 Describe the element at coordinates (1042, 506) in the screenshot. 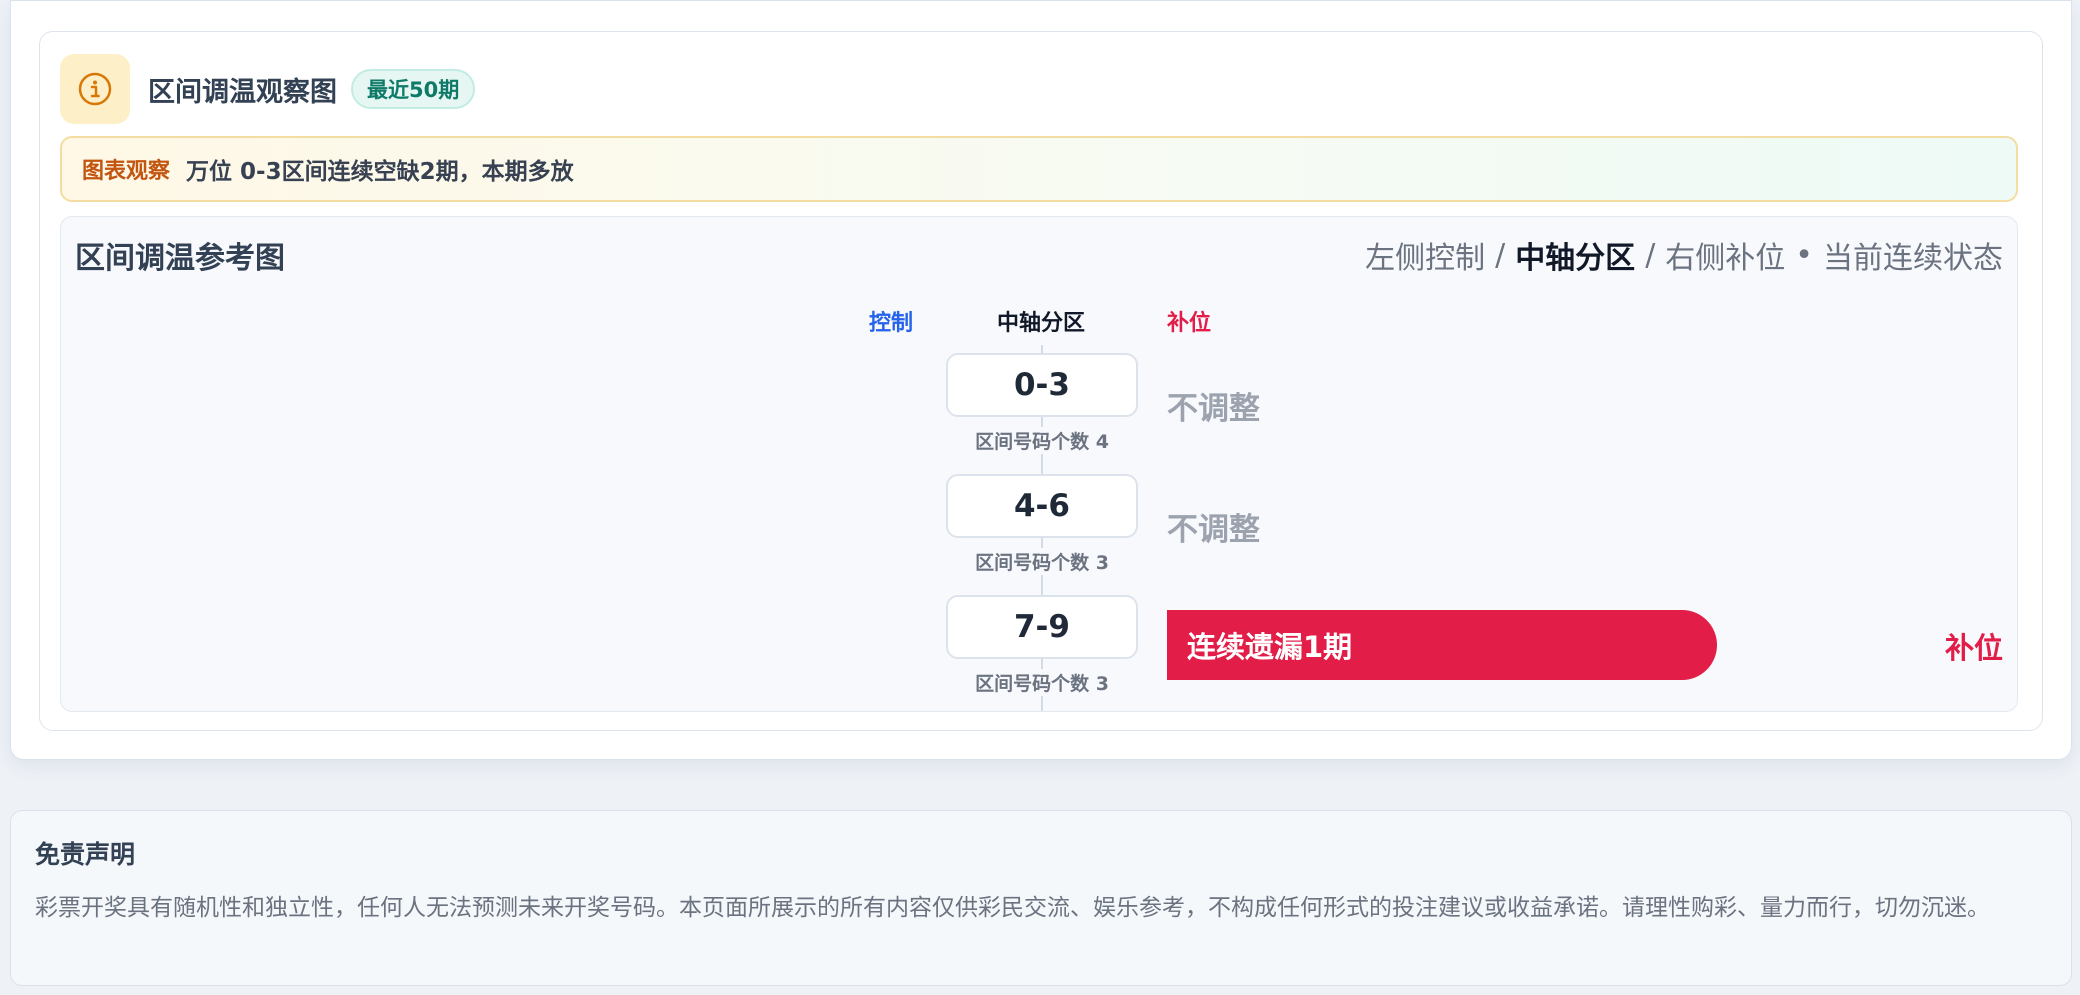

I see `zone-box-4-6: 4-6` at that location.